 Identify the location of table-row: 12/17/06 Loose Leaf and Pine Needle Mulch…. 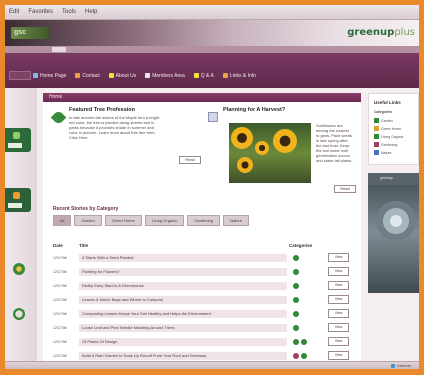
(206, 328).